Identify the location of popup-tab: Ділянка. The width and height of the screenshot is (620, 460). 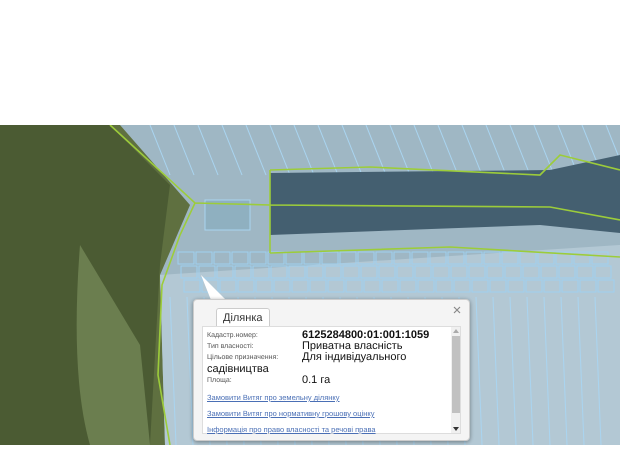
(243, 317).